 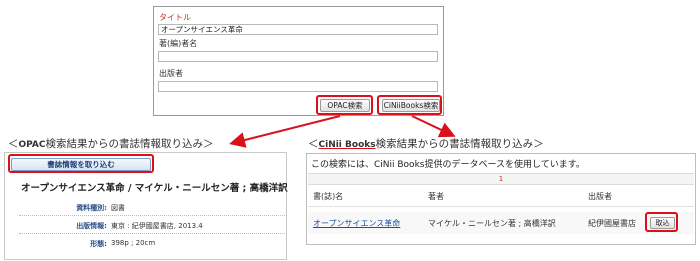 What do you see at coordinates (347, 145) in the screenshot?
I see `cinii-heading-brand: CiNii Books` at bounding box center [347, 145].